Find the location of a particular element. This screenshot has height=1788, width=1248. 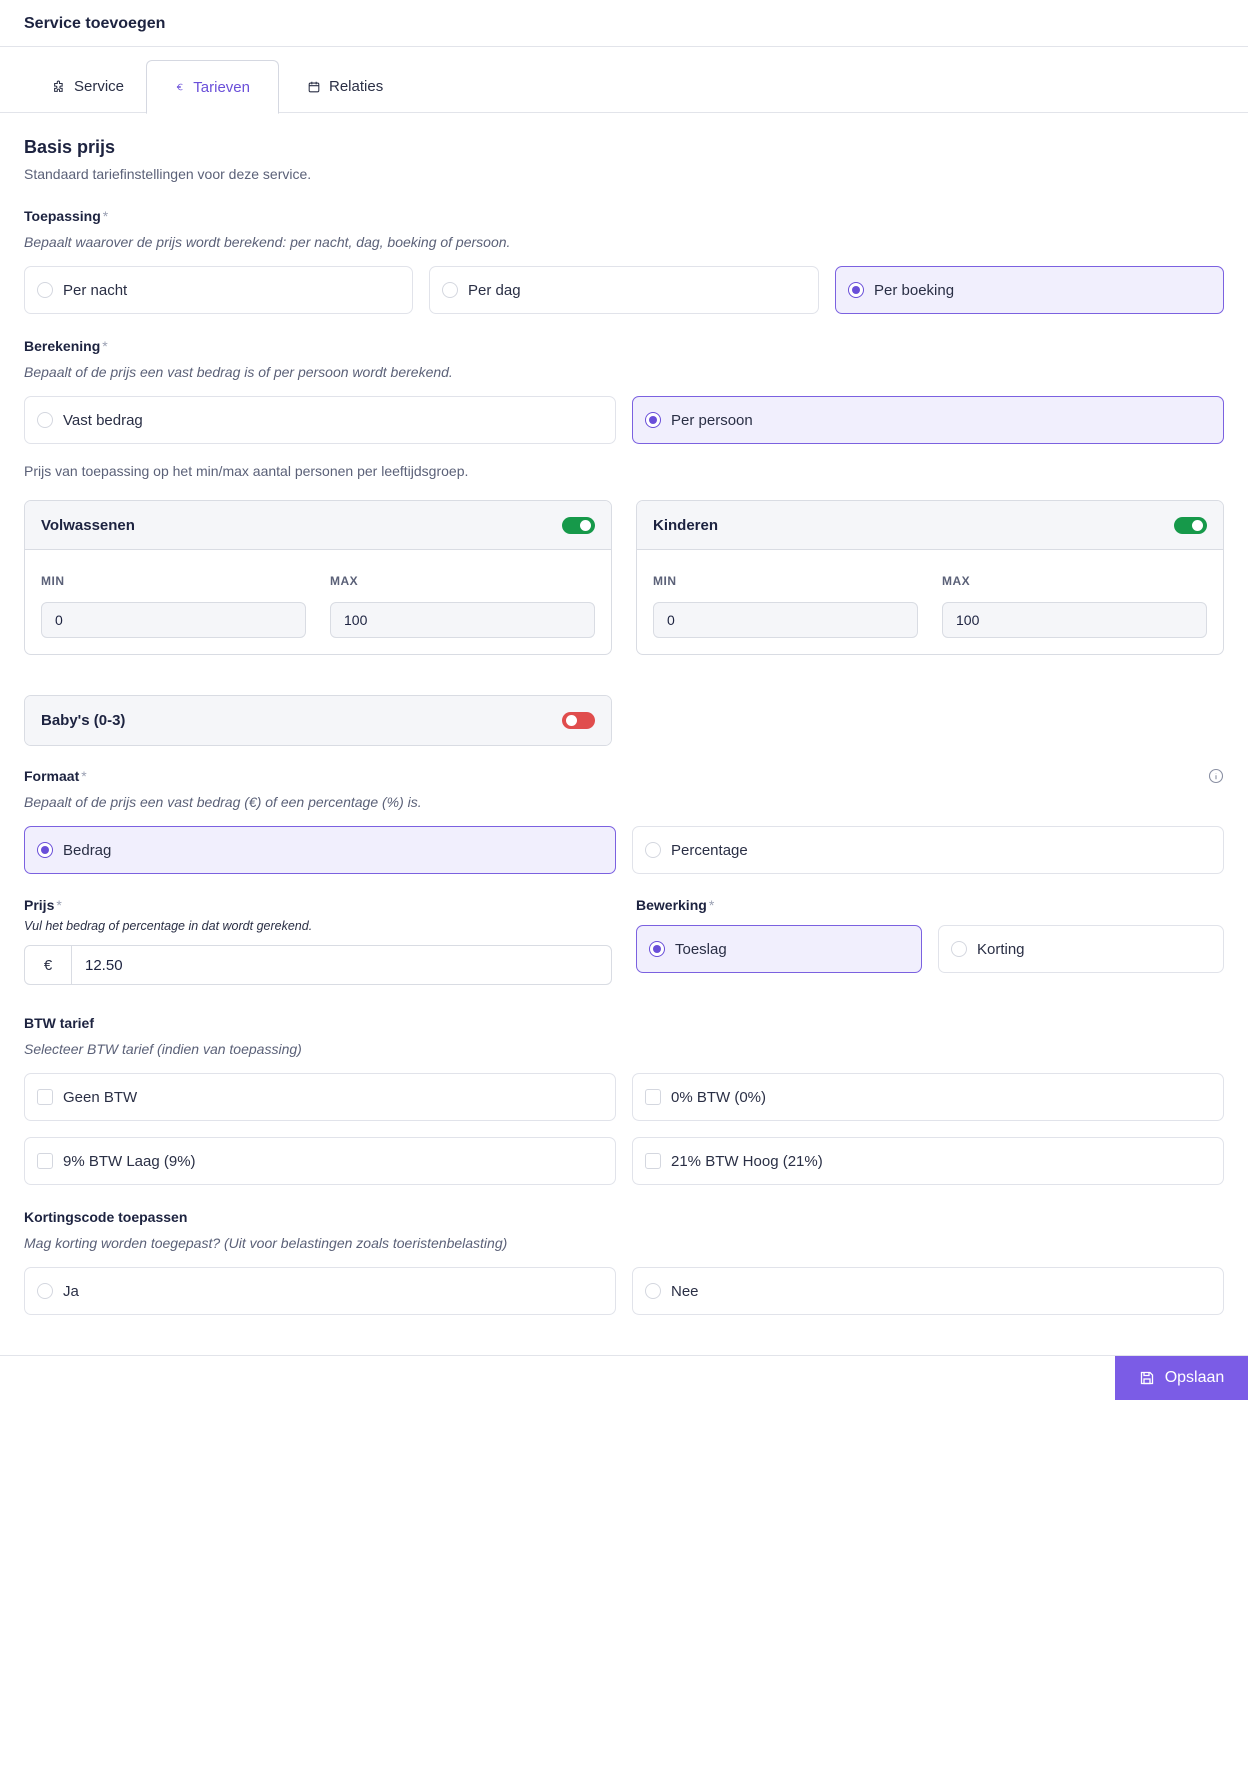

tab-label: Service is located at coordinates (99, 86).